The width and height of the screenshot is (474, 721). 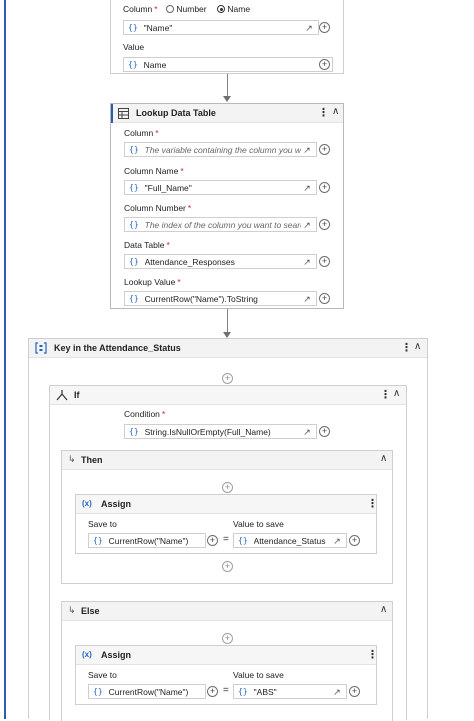 I want to click on selection-accent, so click(x=112, y=113).